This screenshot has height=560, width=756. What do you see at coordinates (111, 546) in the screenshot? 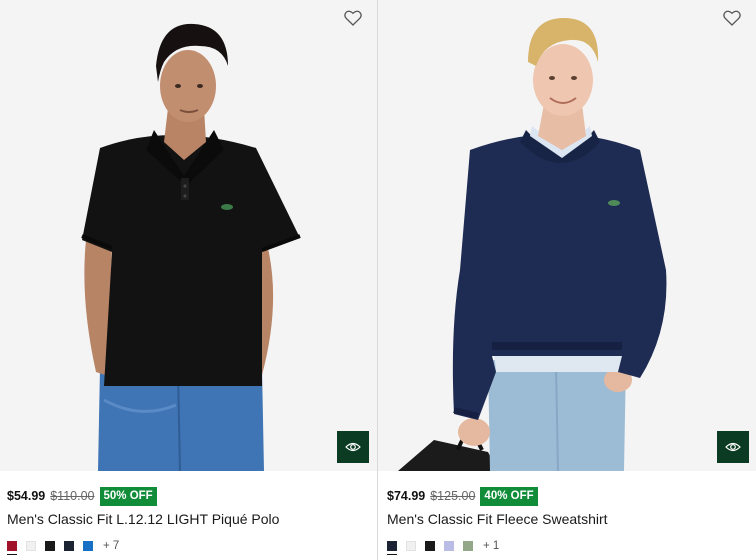
I see `more-colors-link: + 7` at bounding box center [111, 546].